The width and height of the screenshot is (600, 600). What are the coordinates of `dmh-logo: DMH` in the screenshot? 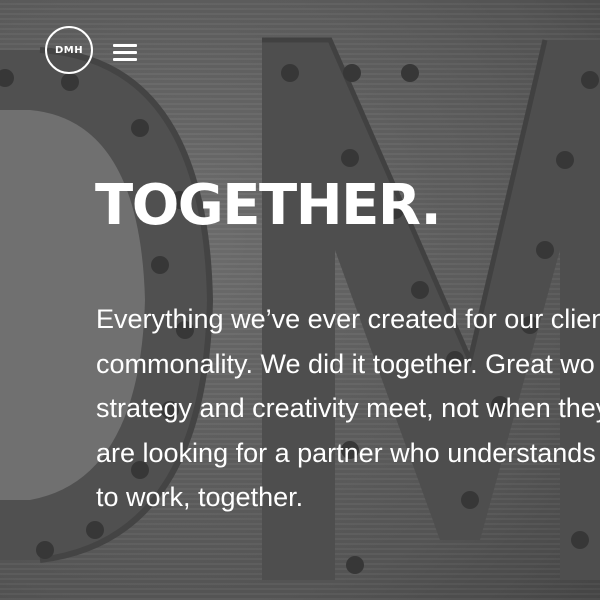 It's located at (69, 50).